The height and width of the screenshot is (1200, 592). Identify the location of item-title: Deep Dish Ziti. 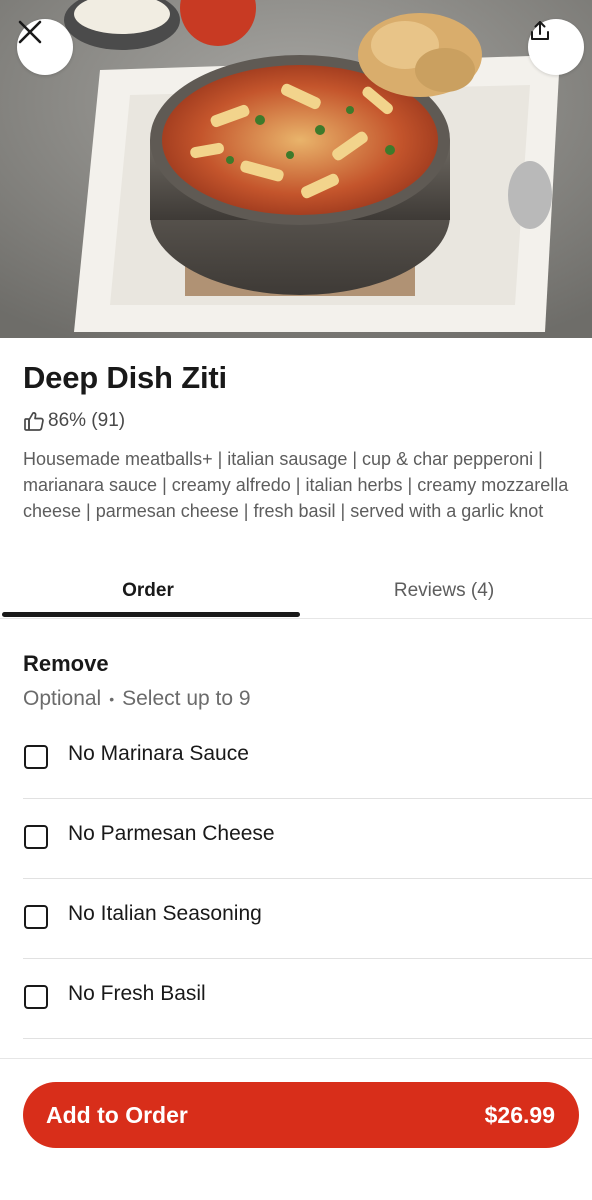
(125, 377).